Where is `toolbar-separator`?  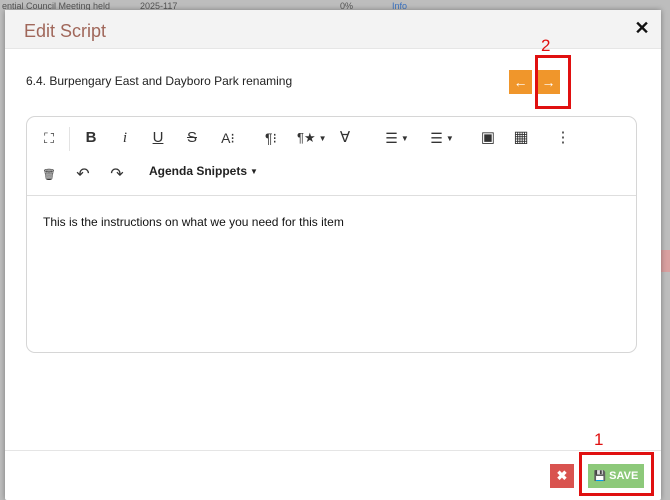
toolbar-separator is located at coordinates (69, 139).